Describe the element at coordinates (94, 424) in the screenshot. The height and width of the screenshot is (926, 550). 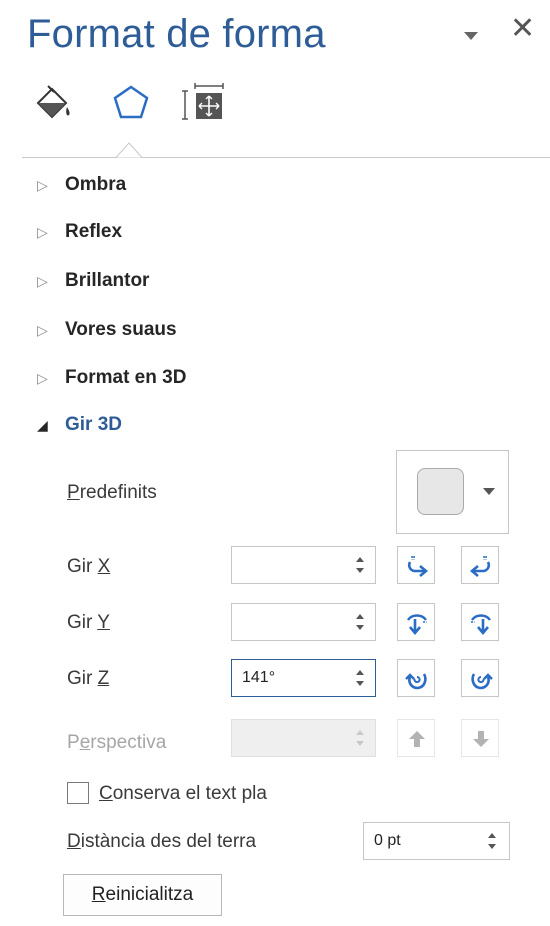
I see `section-label: Gir 3D` at that location.